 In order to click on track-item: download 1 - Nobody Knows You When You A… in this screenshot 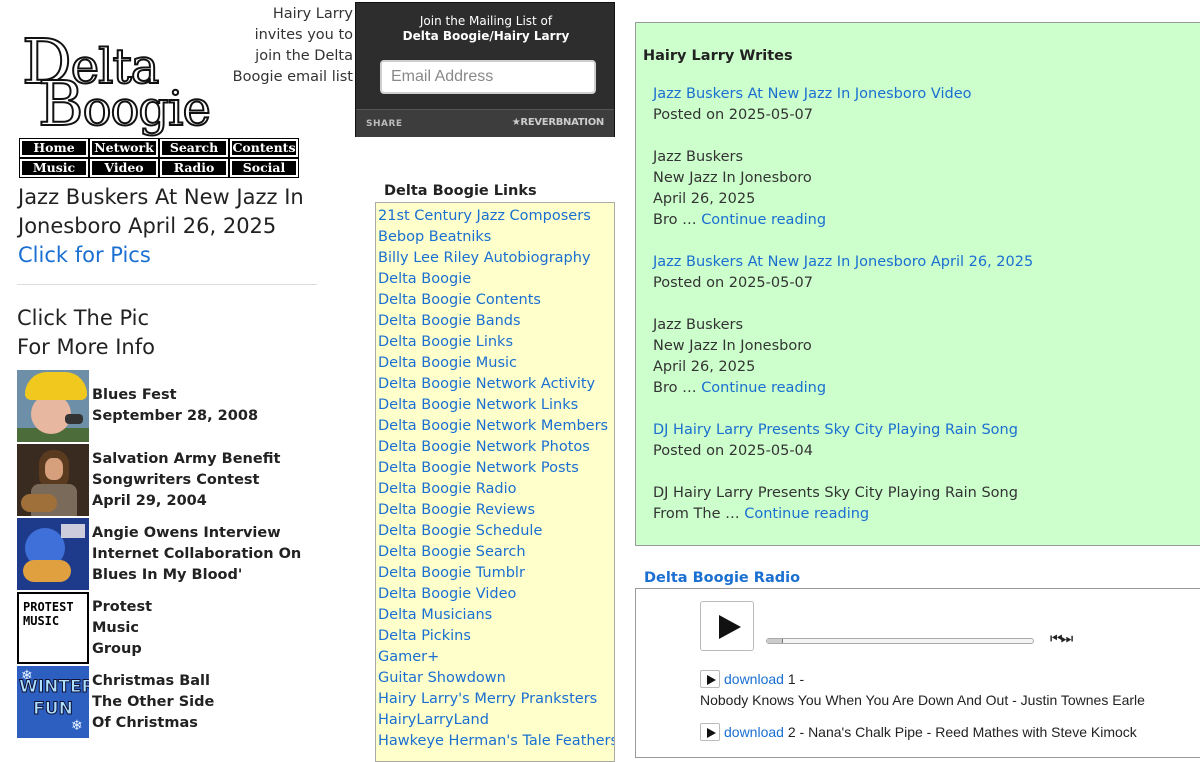, I will do `click(950, 690)`.